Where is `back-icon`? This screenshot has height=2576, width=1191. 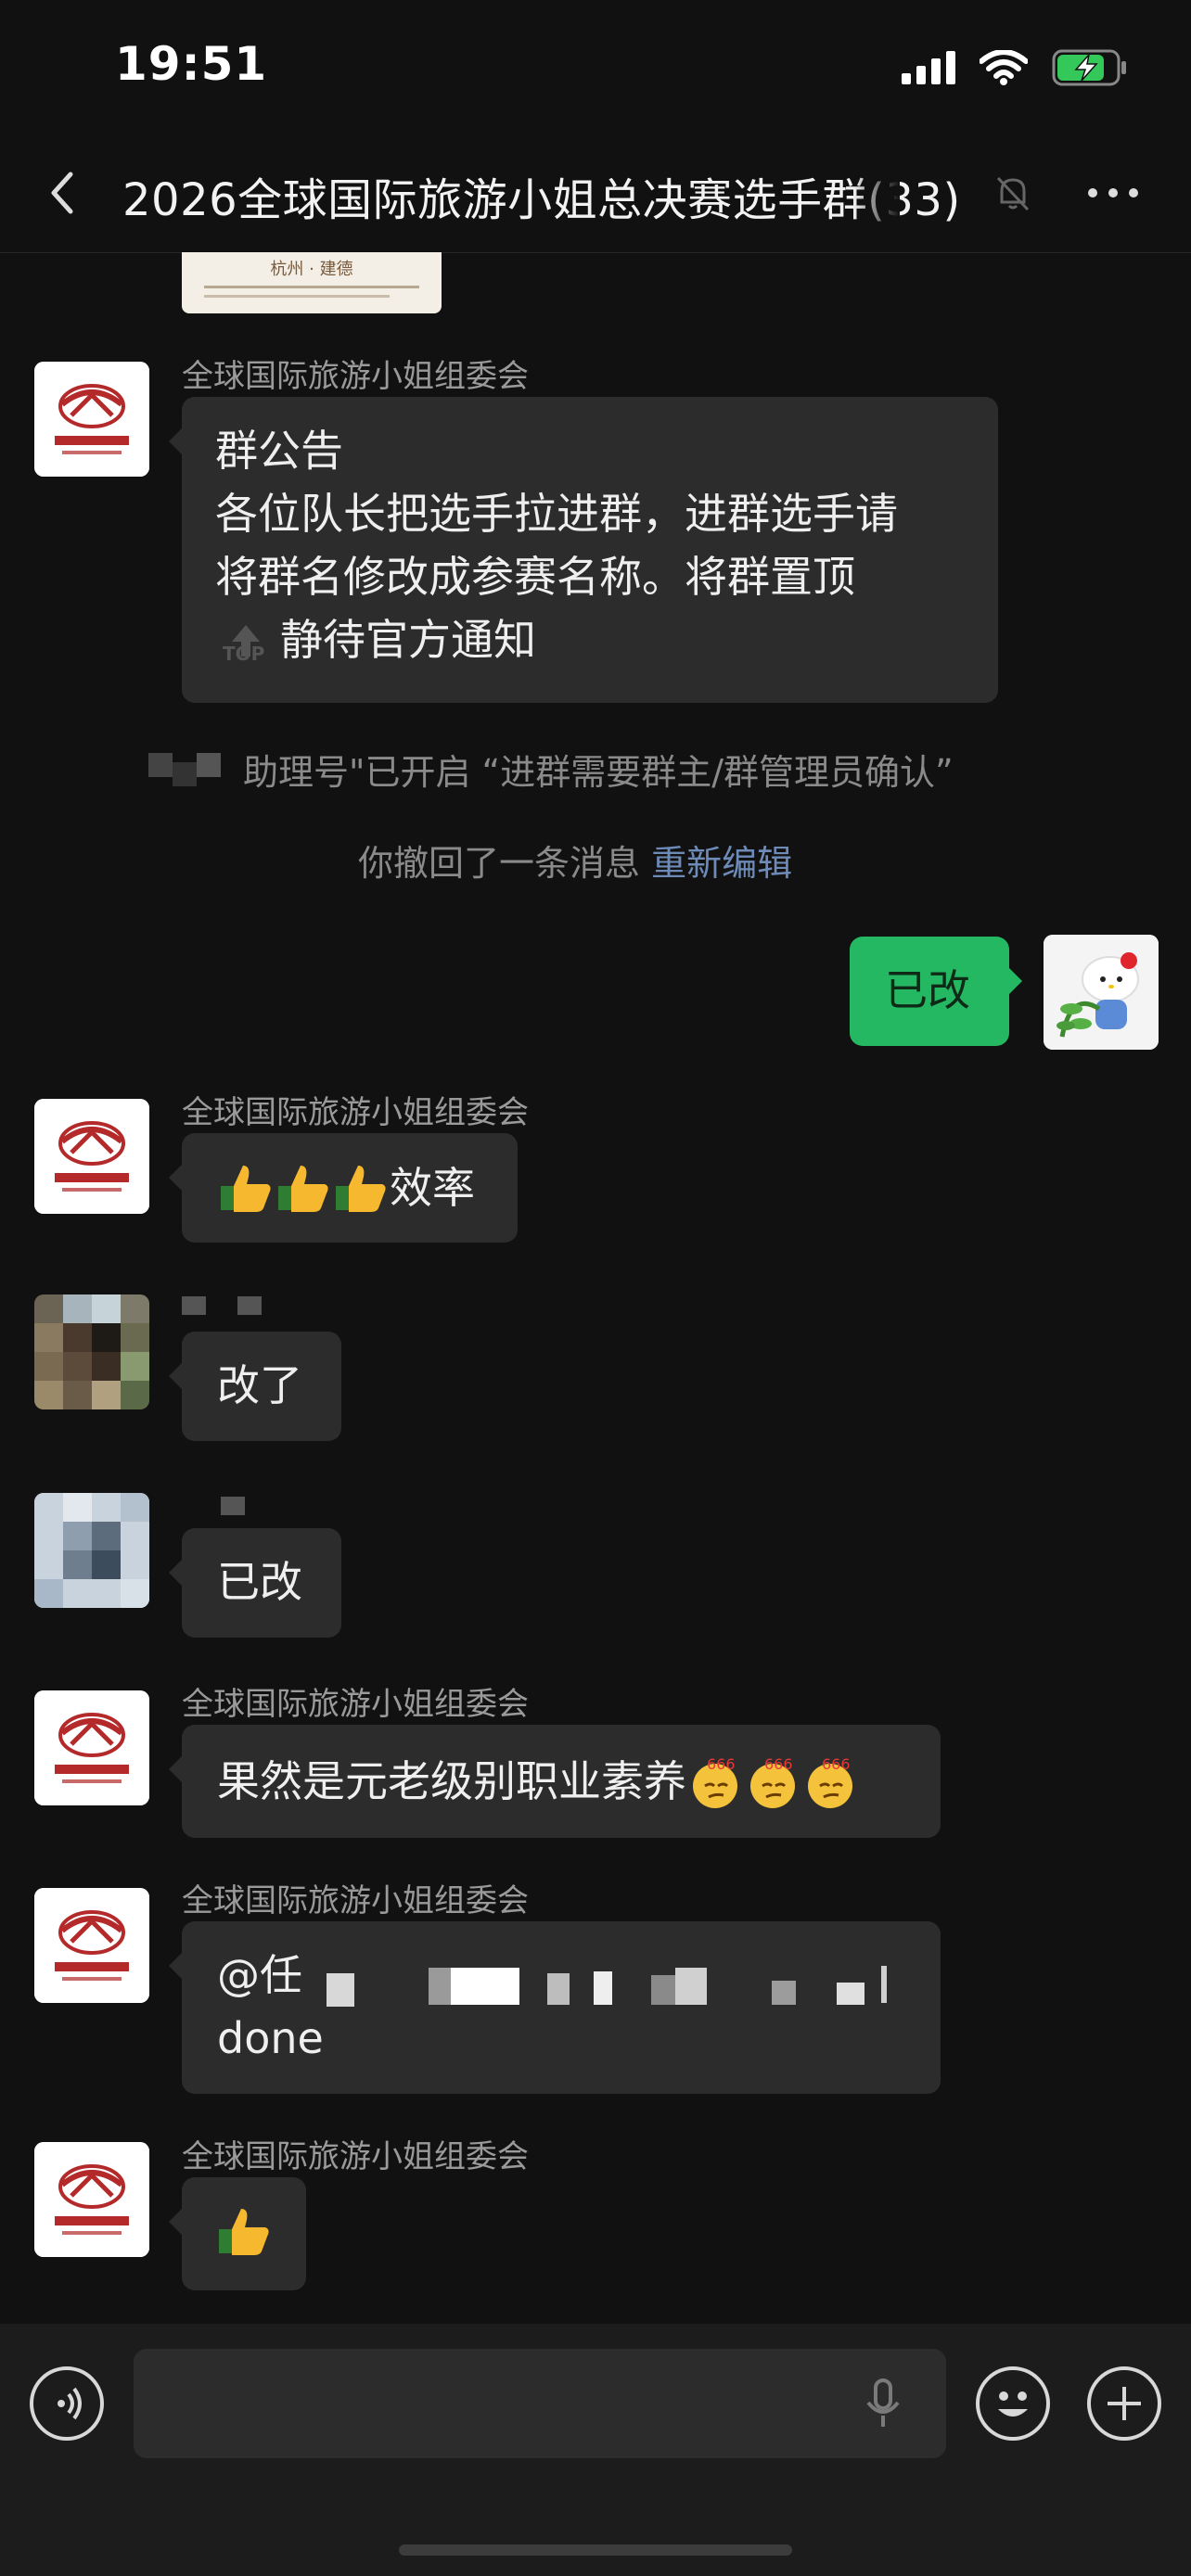
back-icon is located at coordinates (62, 193).